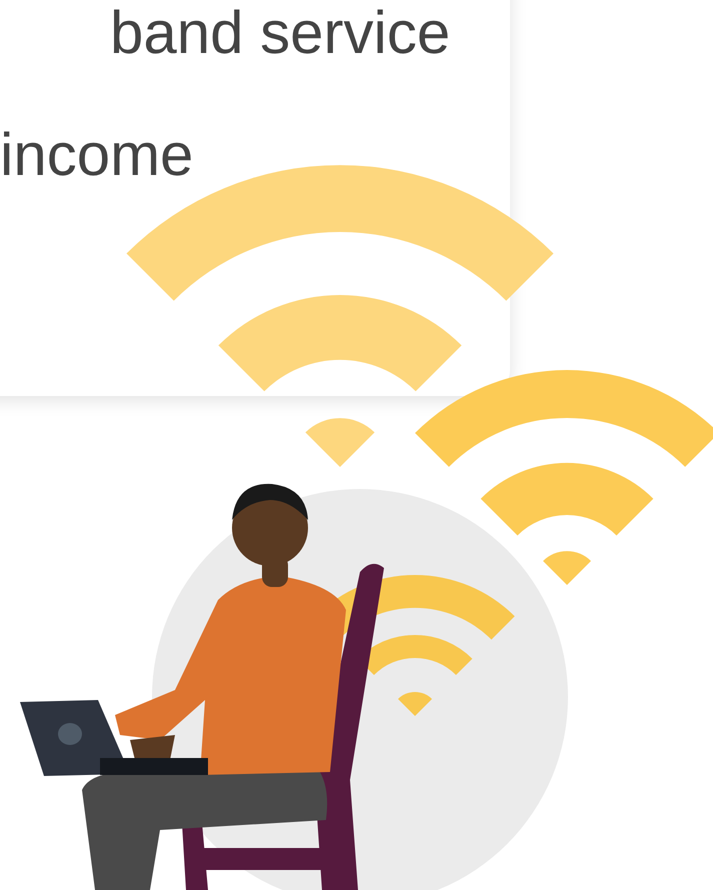 This screenshot has width=713, height=890. Describe the element at coordinates (97, 155) in the screenshot. I see `card-text: income` at that location.